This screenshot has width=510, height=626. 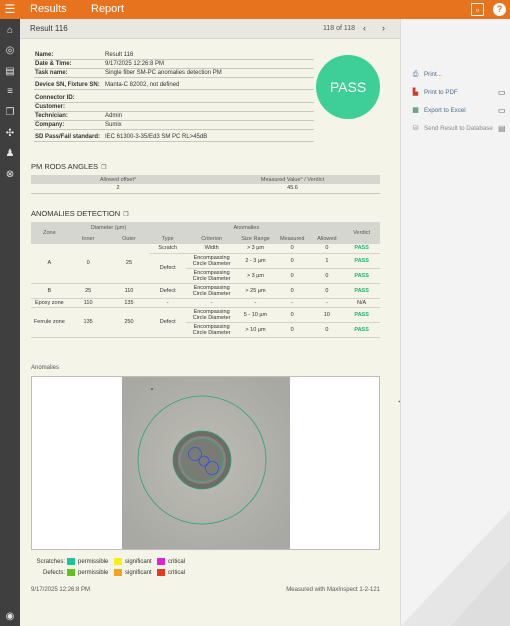 What do you see at coordinates (415, 92) in the screenshot?
I see `pdf-icon: ▙` at bounding box center [415, 92].